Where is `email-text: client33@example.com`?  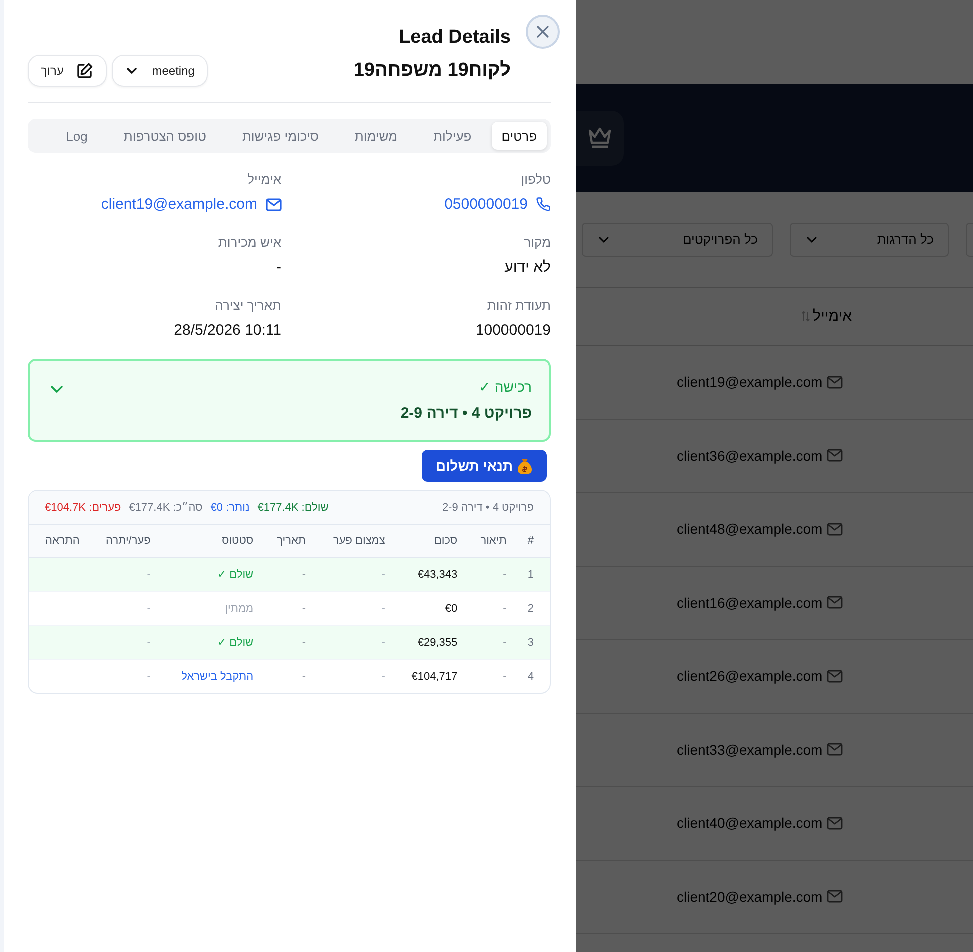
email-text: client33@example.com is located at coordinates (750, 750).